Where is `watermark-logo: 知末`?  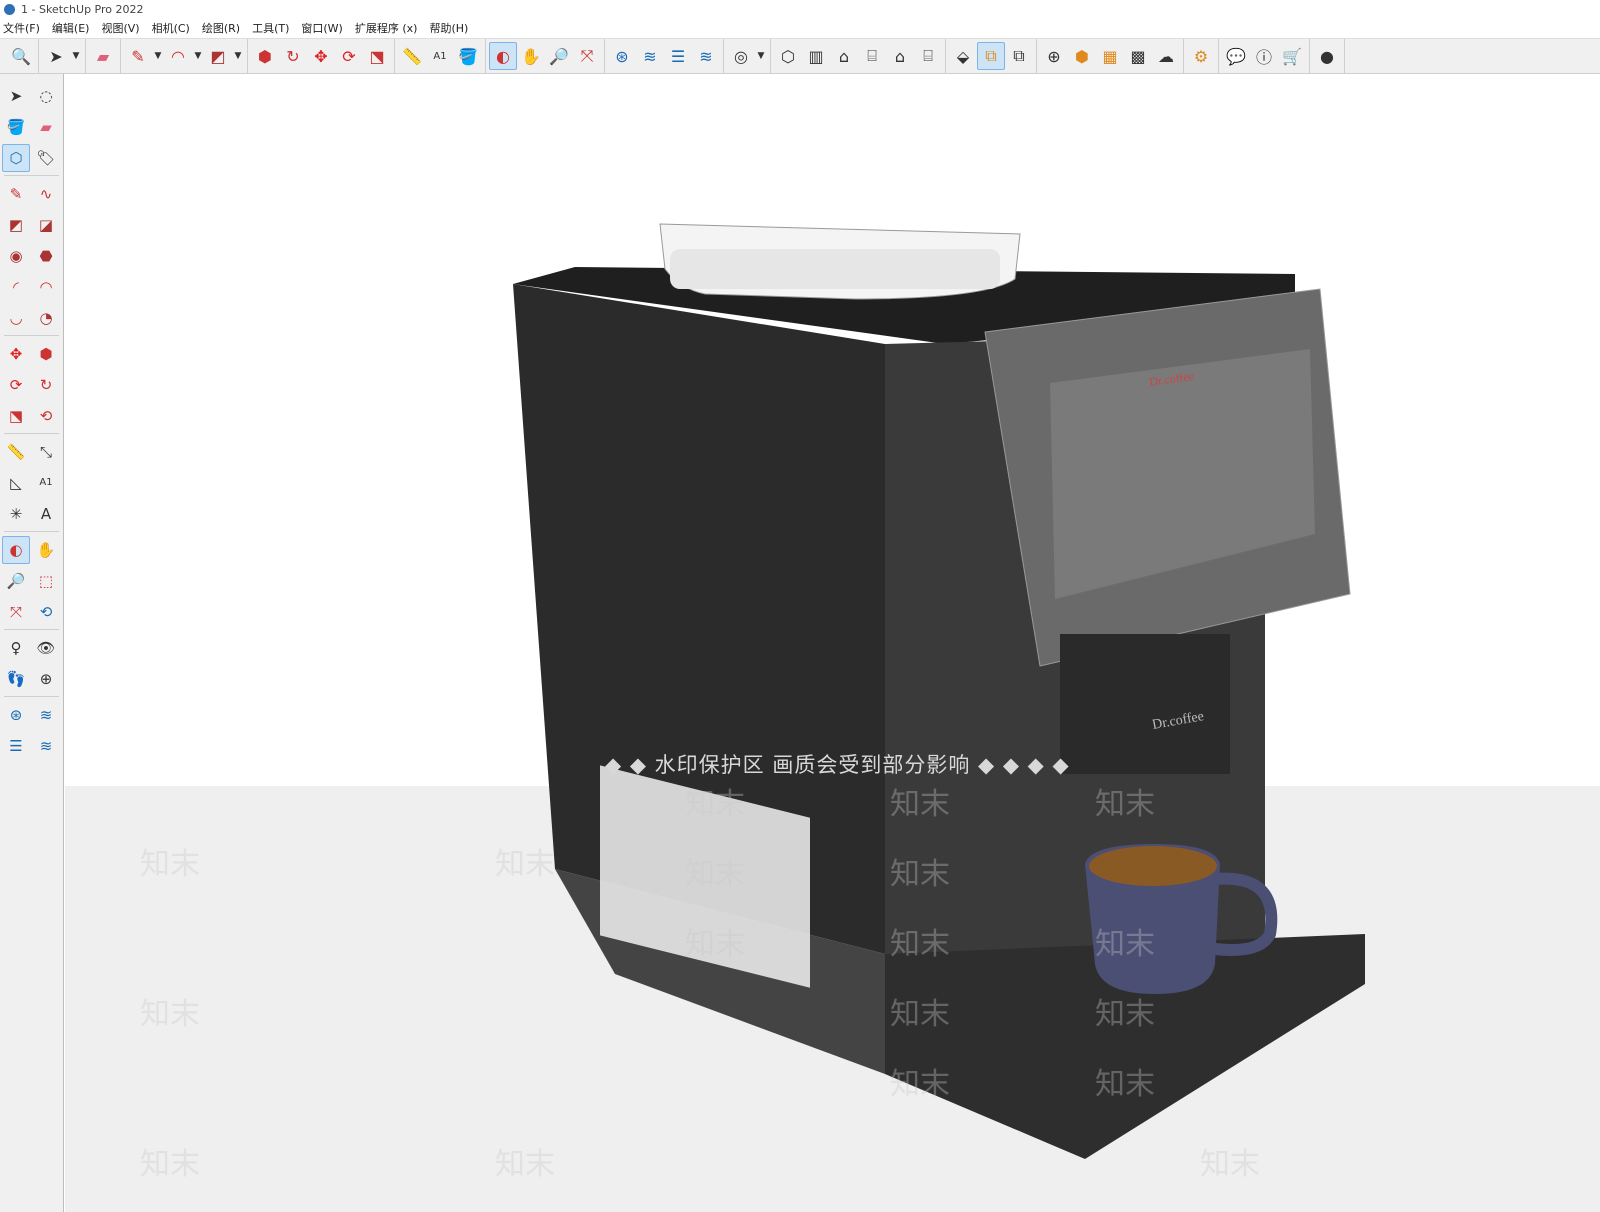
watermark-logo: 知末 is located at coordinates (715, 804).